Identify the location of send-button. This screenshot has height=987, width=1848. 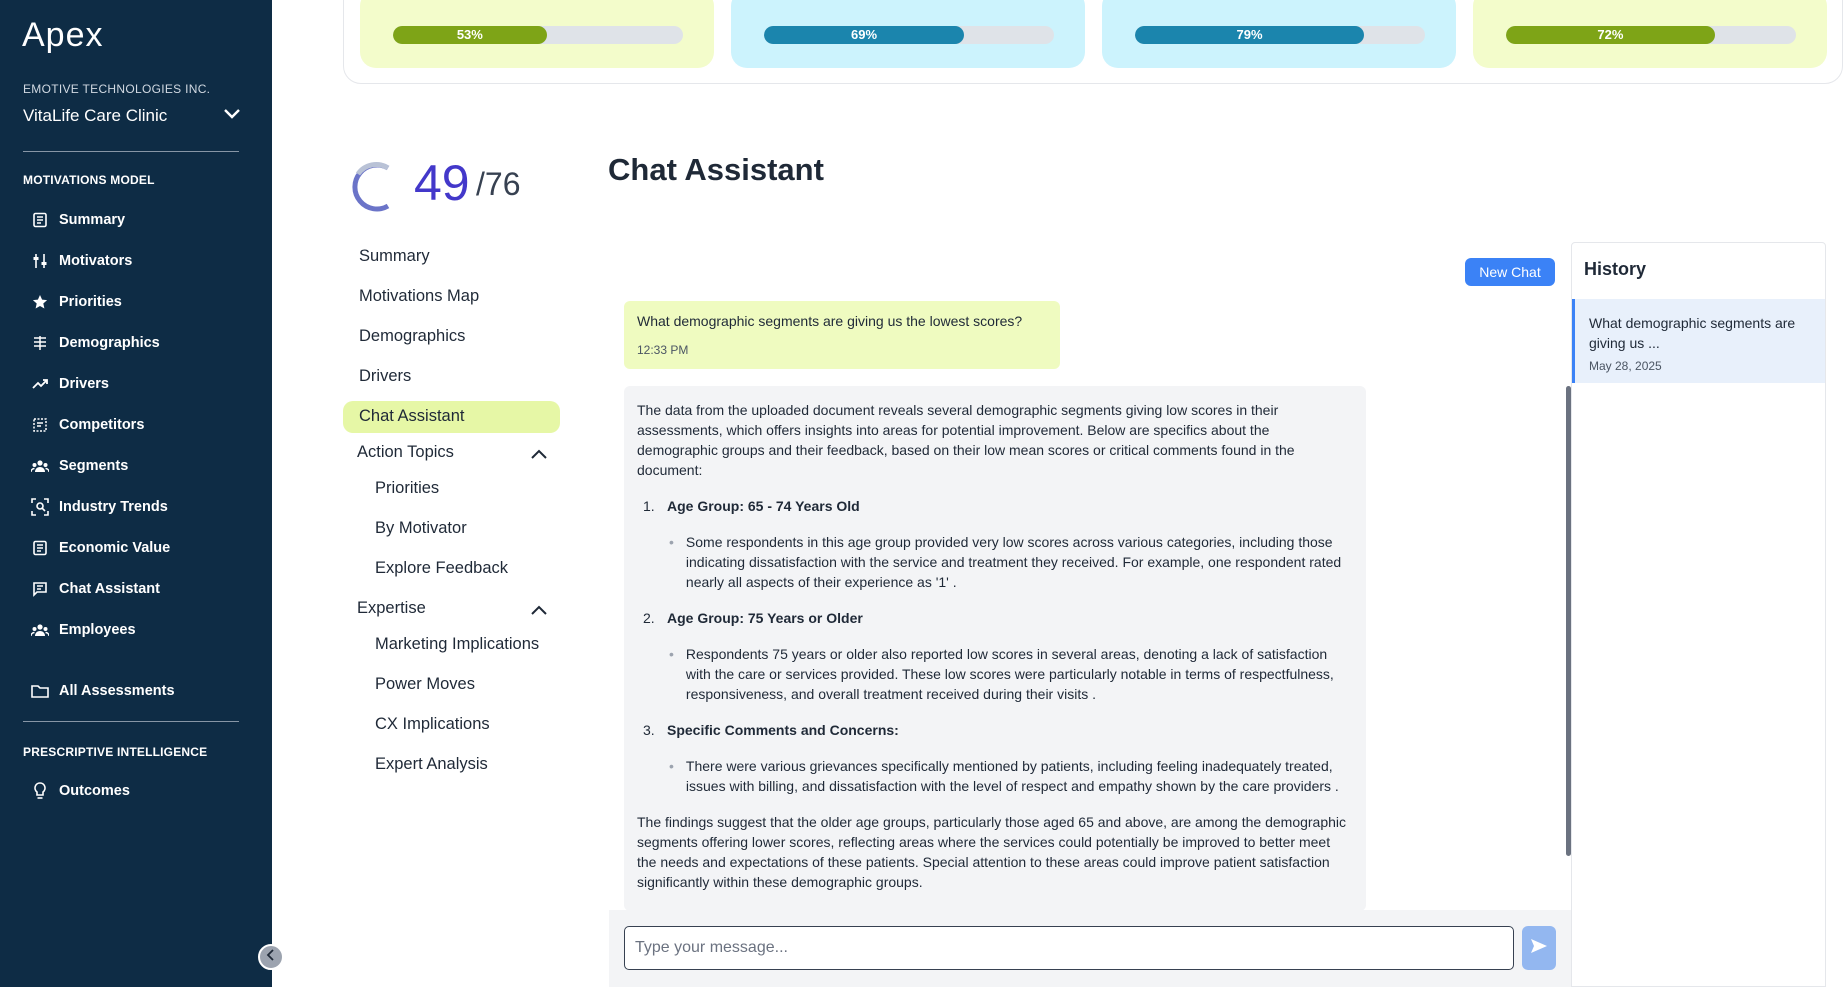
(1539, 948).